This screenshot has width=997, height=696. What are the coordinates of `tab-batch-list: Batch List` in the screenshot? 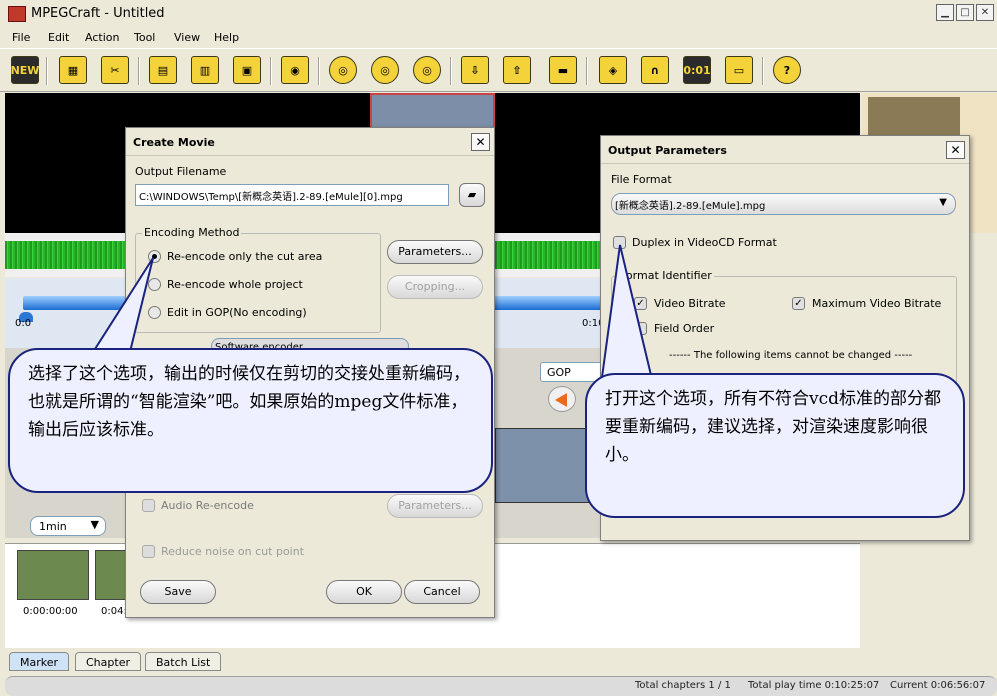 It's located at (183, 661).